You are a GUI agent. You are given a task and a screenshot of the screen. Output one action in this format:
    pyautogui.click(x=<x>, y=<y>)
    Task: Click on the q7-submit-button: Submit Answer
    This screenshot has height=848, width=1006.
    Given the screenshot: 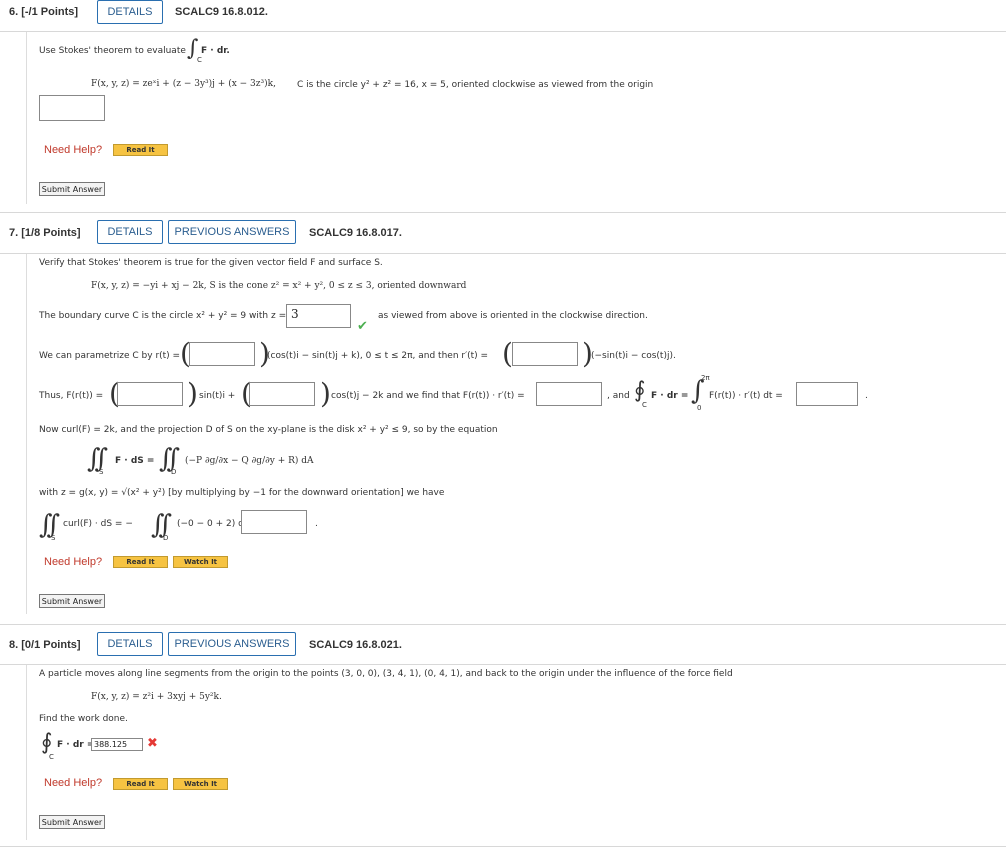 What is the action you would take?
    pyautogui.click(x=72, y=601)
    